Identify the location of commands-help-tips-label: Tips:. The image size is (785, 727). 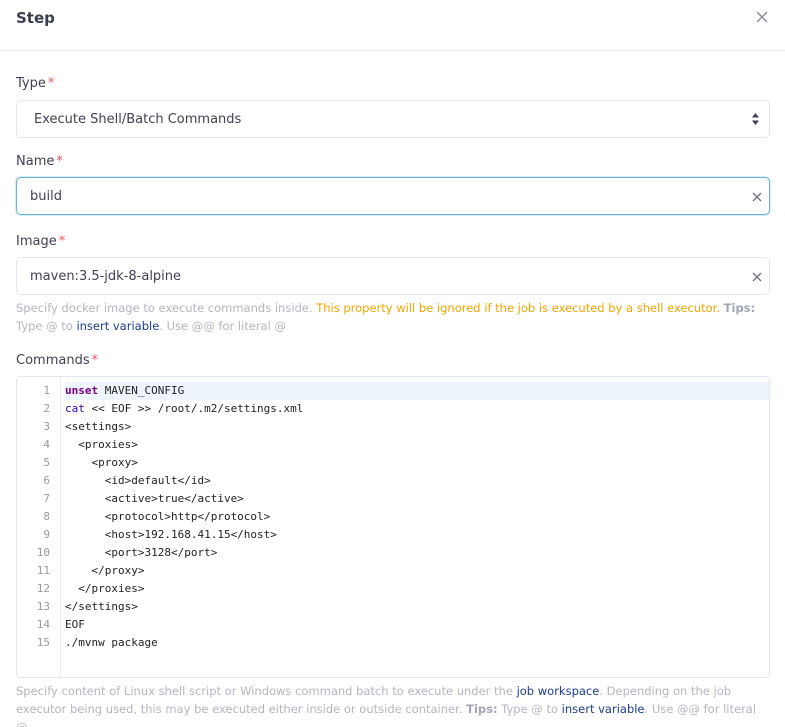
(482, 709).